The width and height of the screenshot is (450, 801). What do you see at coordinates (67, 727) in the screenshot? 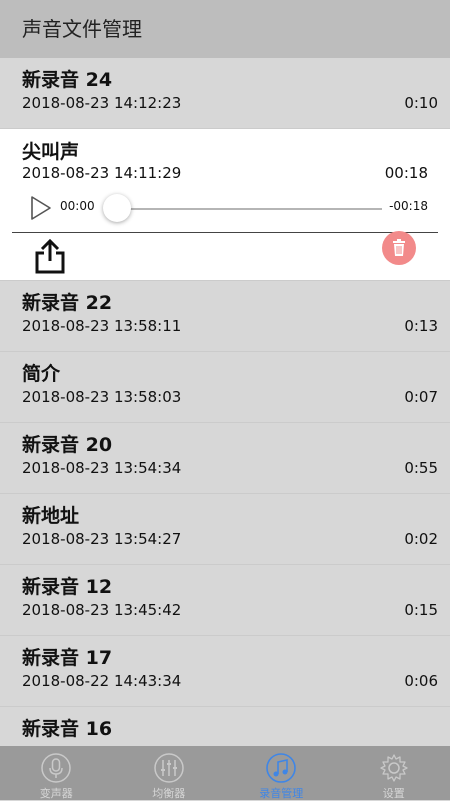
I see `recording-name: 新录音 16` at bounding box center [67, 727].